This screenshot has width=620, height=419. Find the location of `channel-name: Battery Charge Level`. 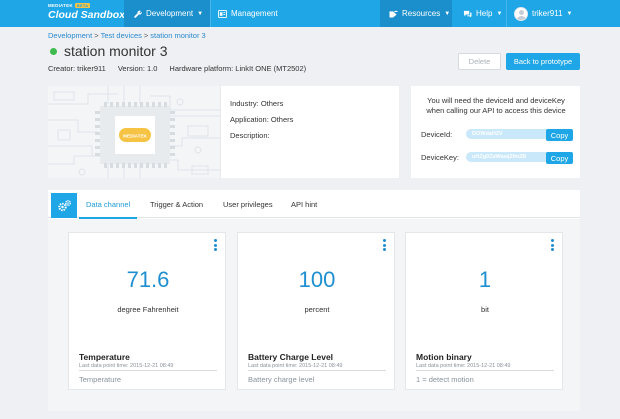

channel-name: Battery Charge Level is located at coordinates (291, 357).